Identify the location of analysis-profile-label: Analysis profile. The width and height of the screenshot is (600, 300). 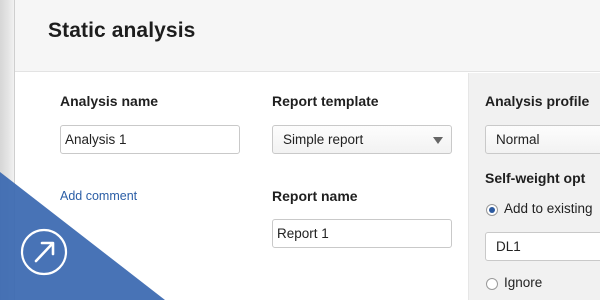
(537, 101).